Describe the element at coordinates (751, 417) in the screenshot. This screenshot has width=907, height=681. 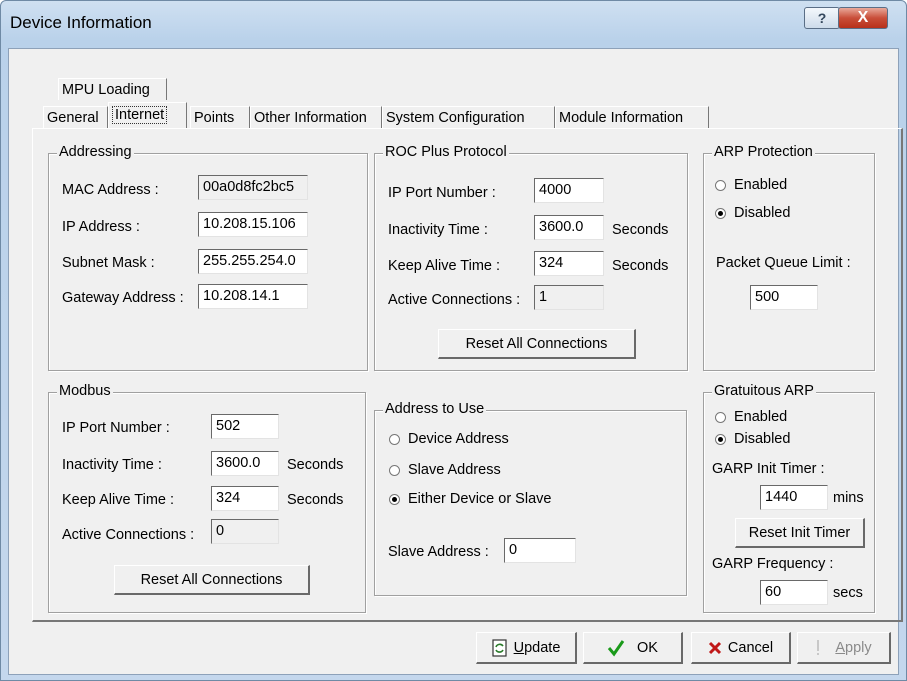
I see `garp-enabled-radio: Enabled` at that location.